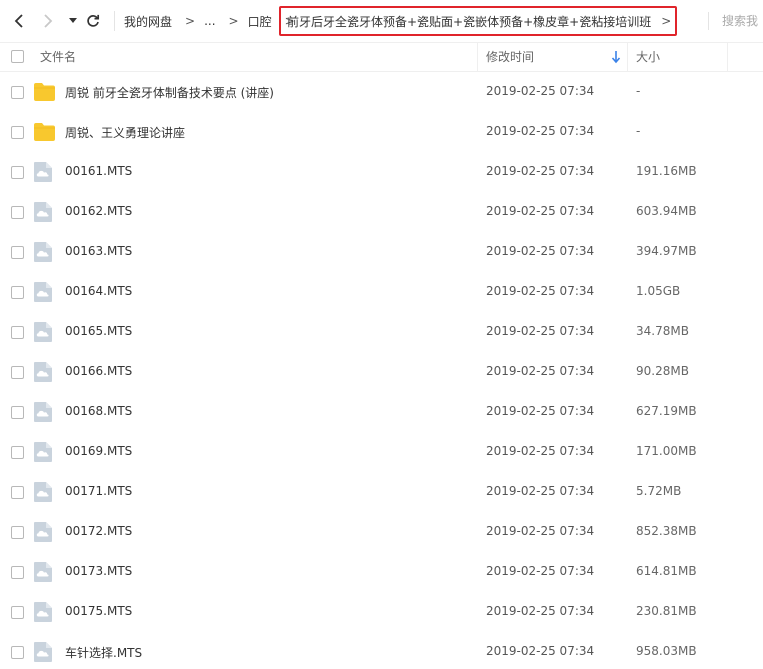  I want to click on file-row: 00169.MTS 2019-02-25 07:34 171.00MB, so click(381, 452).